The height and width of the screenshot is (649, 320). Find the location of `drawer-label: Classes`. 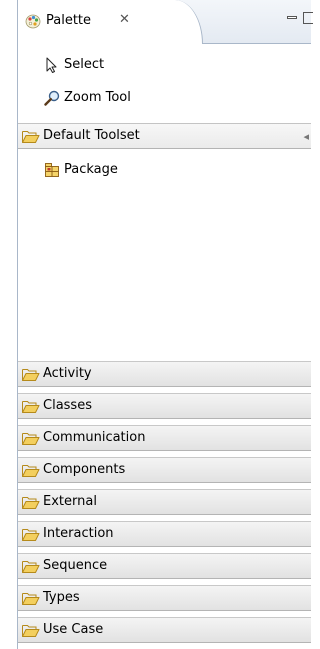

drawer-label: Classes is located at coordinates (67, 405).